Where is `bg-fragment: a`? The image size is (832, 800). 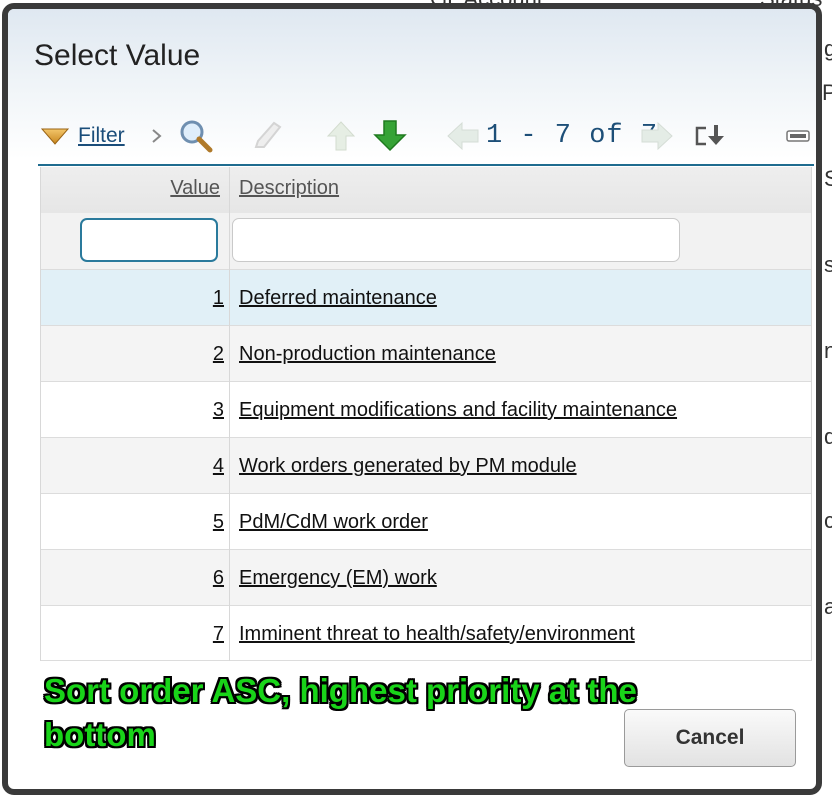
bg-fragment: a is located at coordinates (828, 606).